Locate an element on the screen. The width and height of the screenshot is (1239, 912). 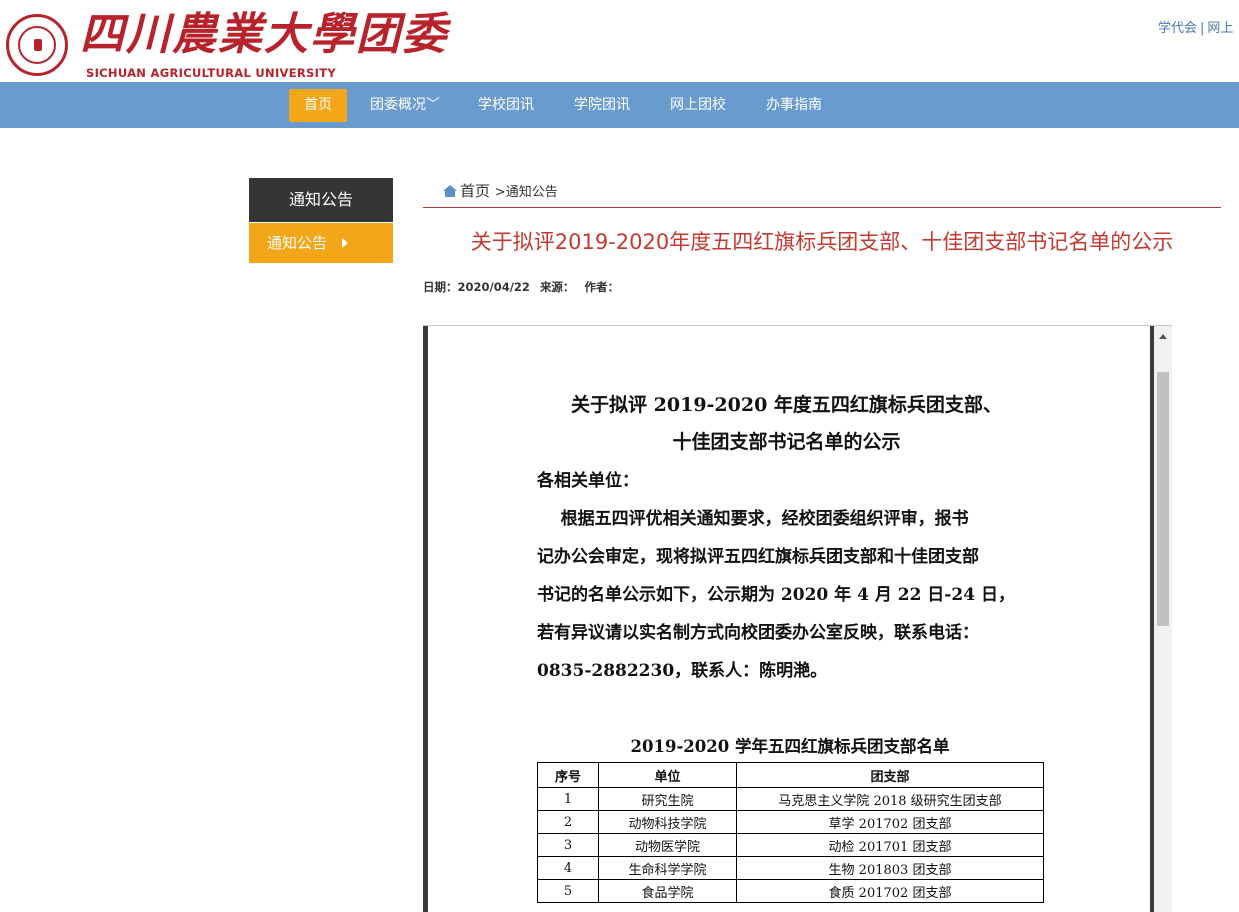
table-cell: 3 is located at coordinates (568, 845).